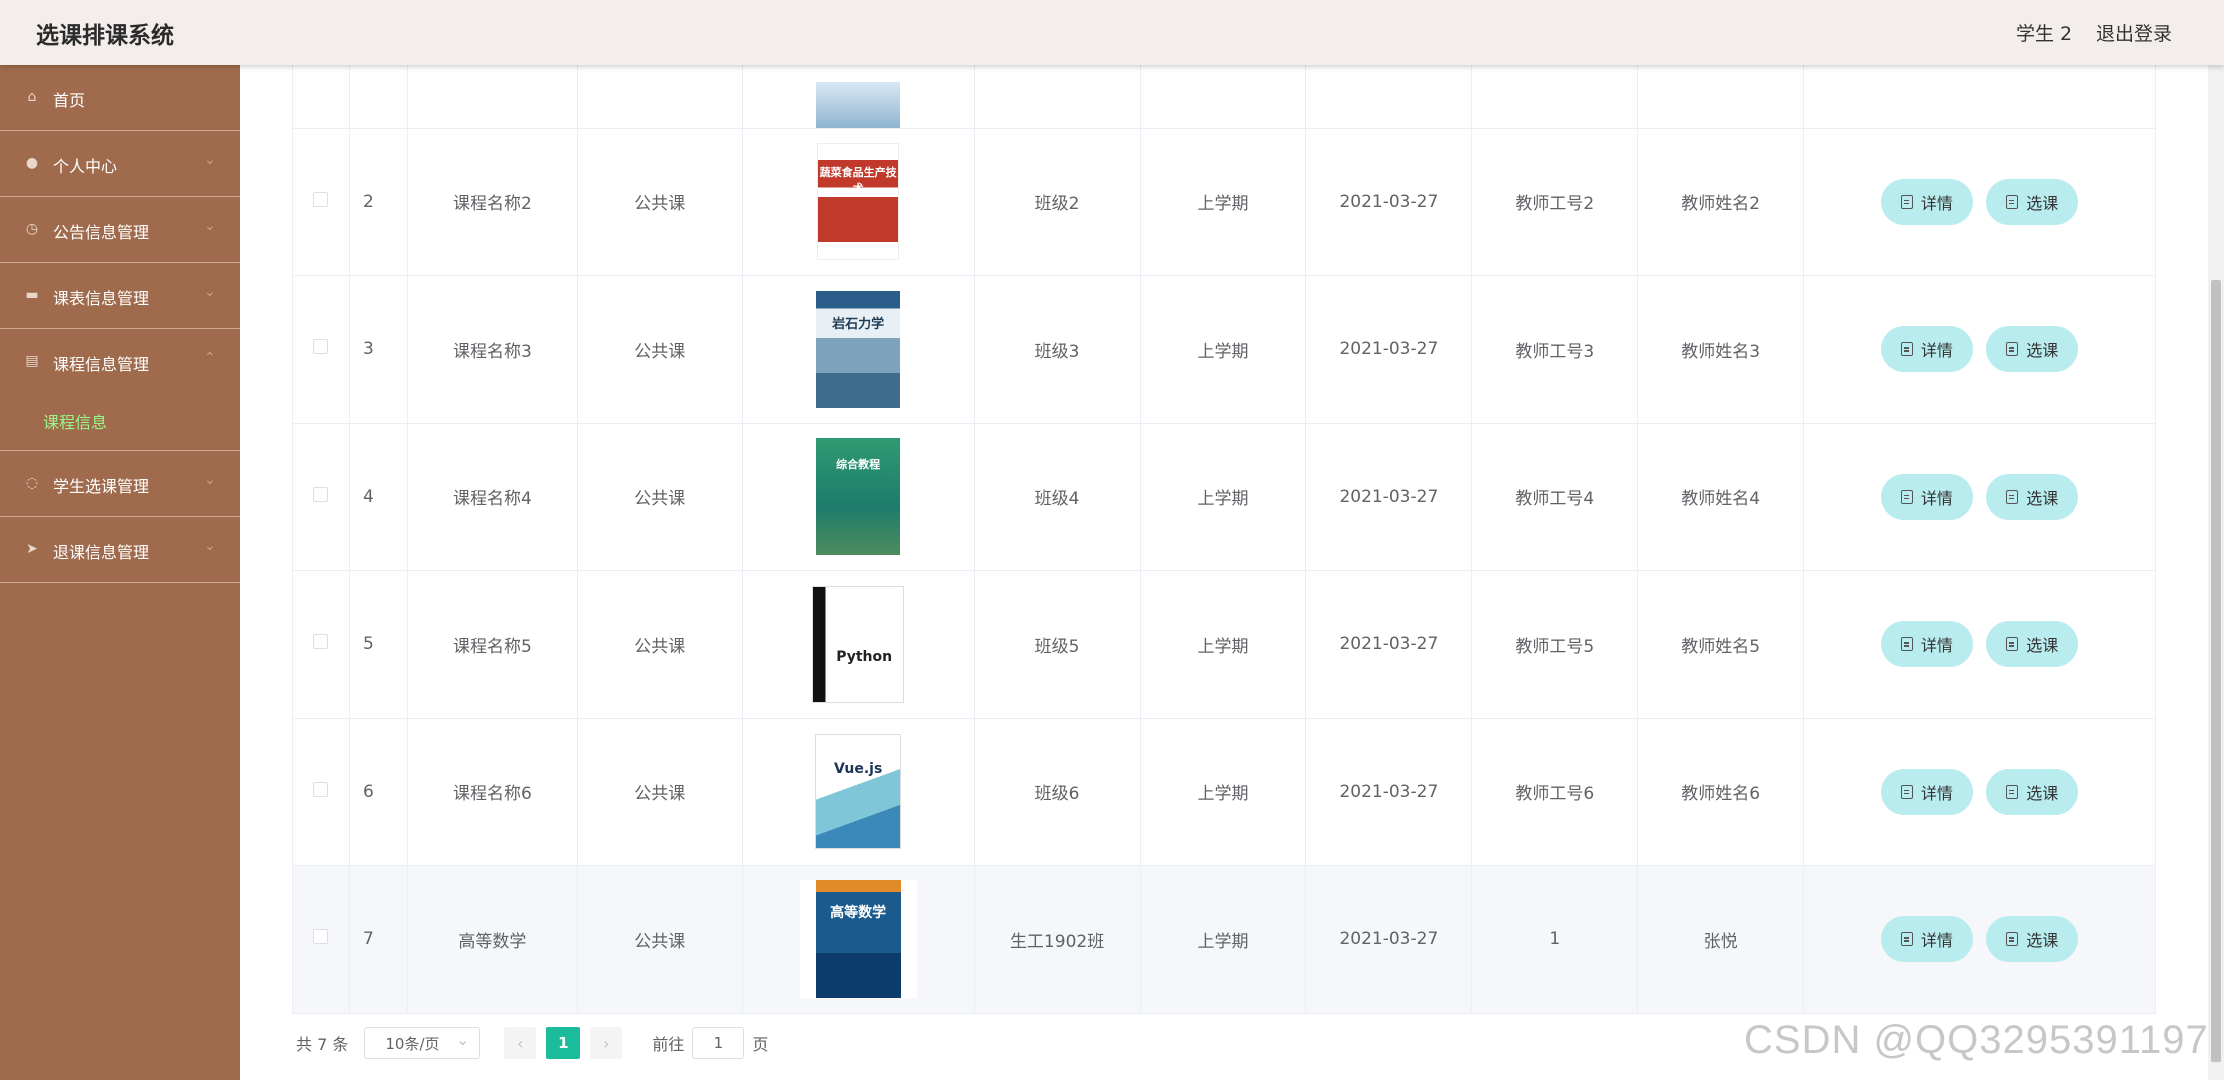  I want to click on class-name: 班级4, so click(1057, 497).